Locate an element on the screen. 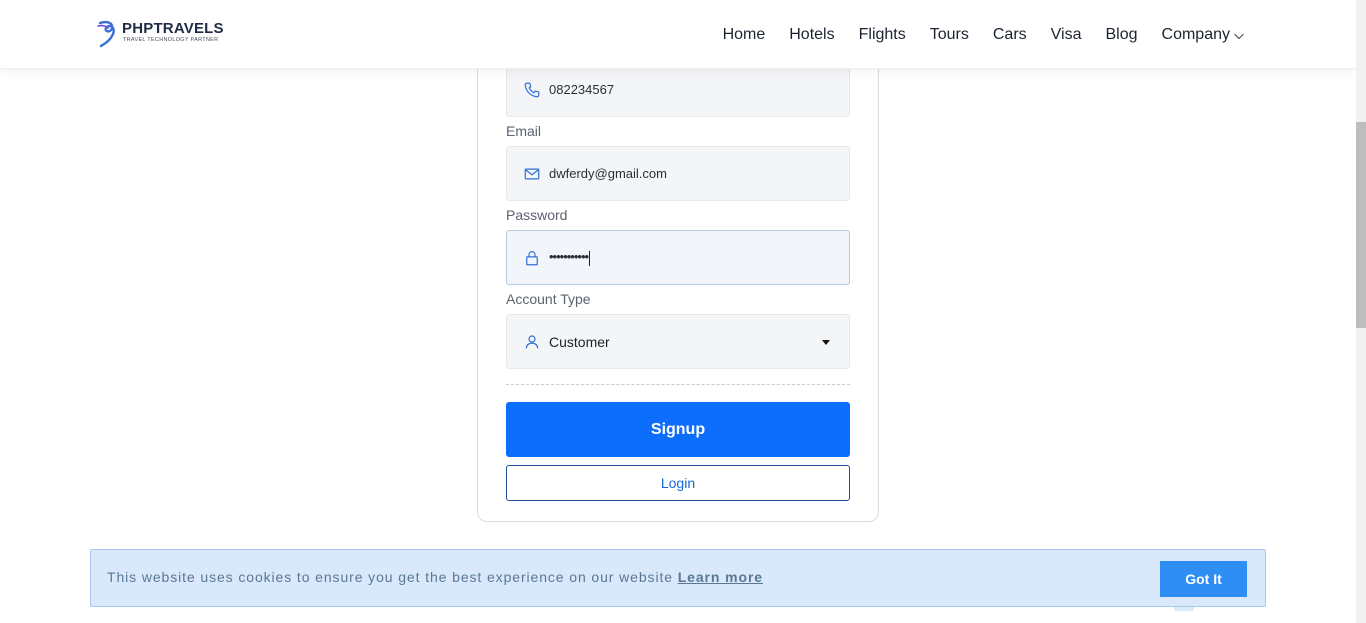 This screenshot has width=1366, height=623. nav-flights: Flights is located at coordinates (882, 35).